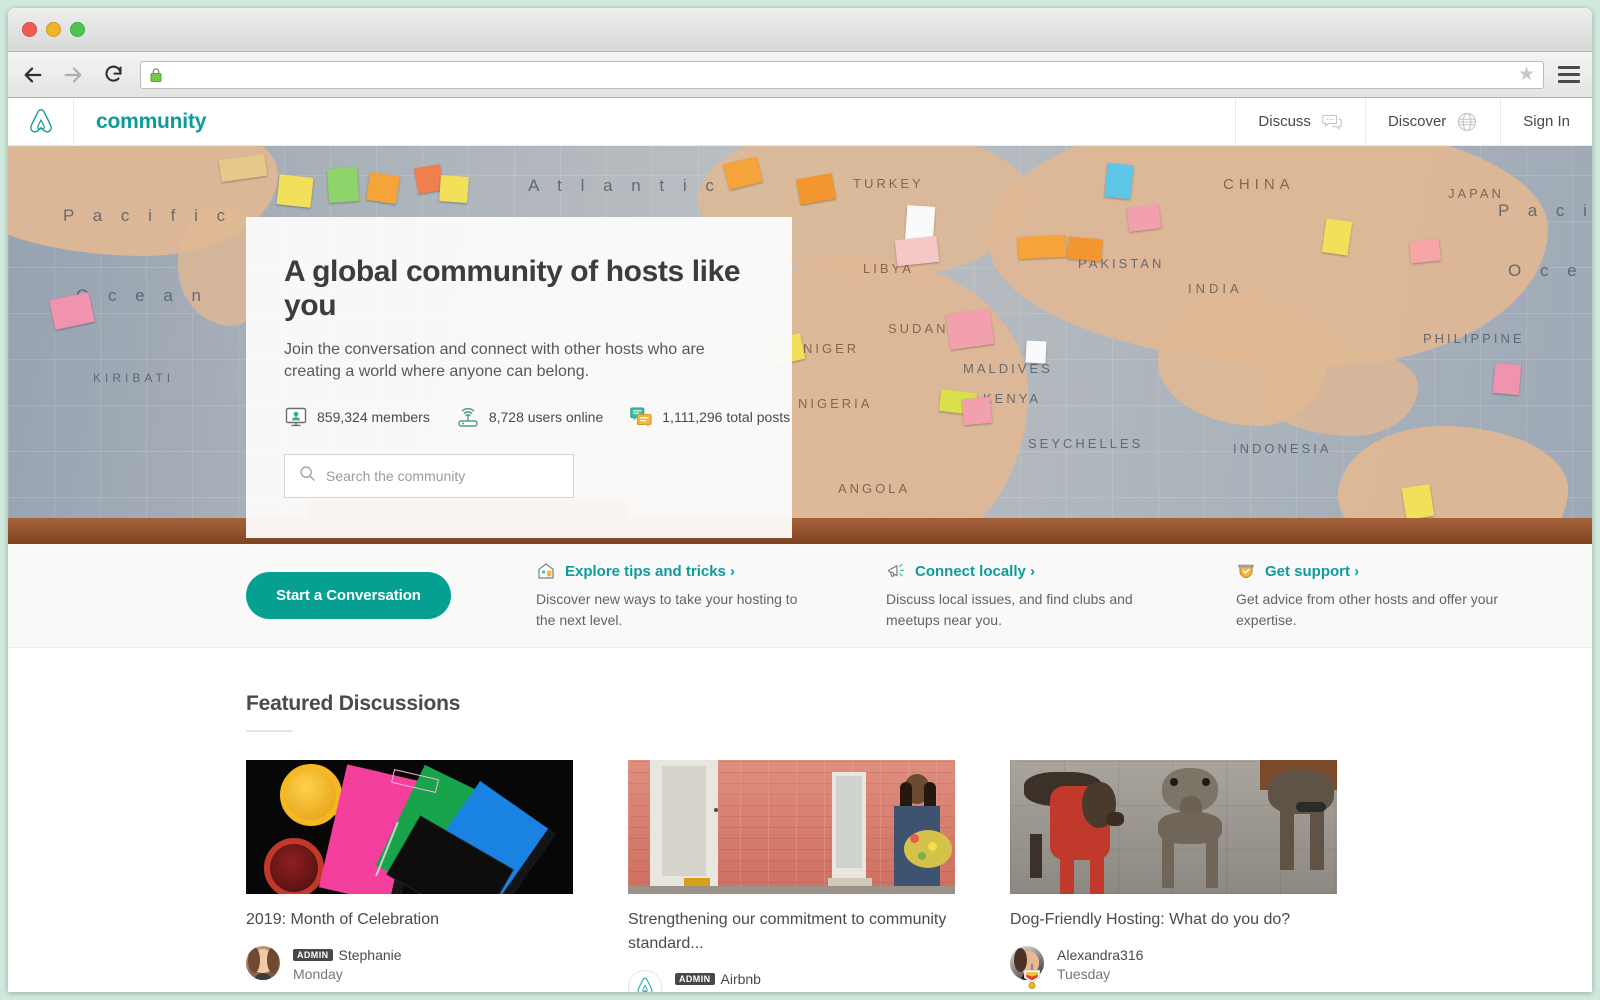 The height and width of the screenshot is (1000, 1600). I want to click on photo-dog1-snout, so click(1115, 819).